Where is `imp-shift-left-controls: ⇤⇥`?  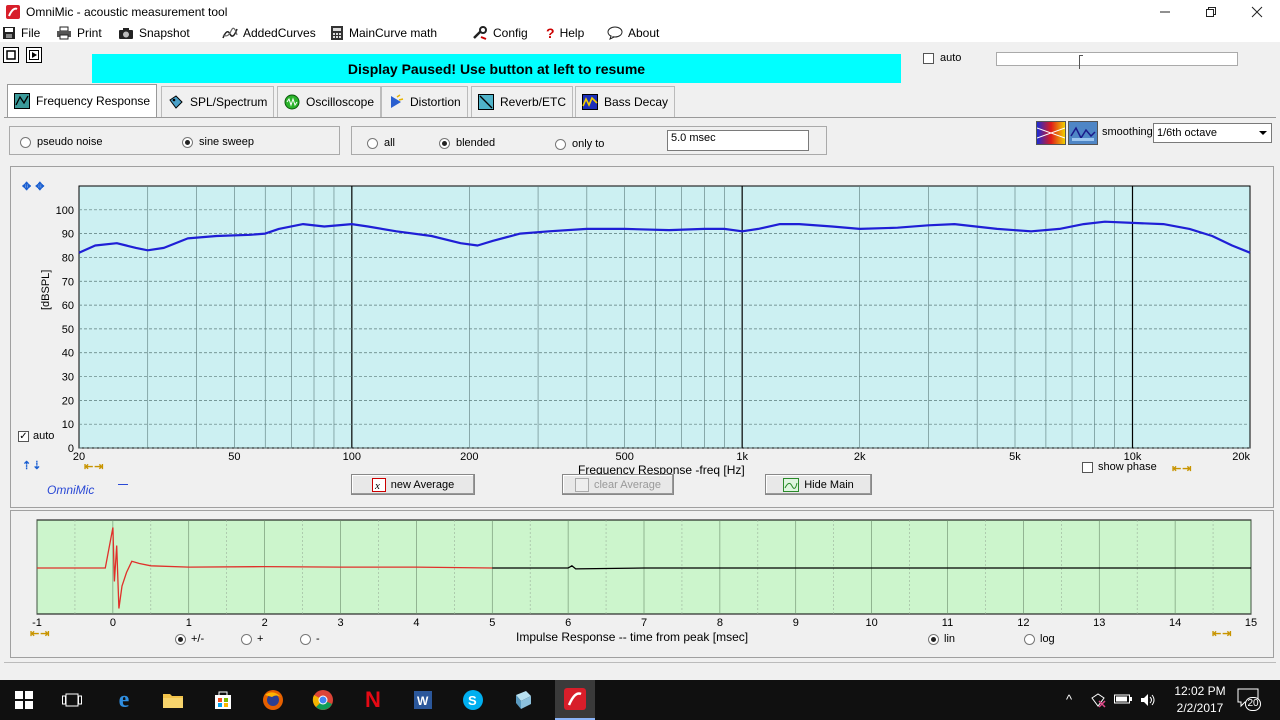
imp-shift-left-controls: ⇤⇥ is located at coordinates (40, 633).